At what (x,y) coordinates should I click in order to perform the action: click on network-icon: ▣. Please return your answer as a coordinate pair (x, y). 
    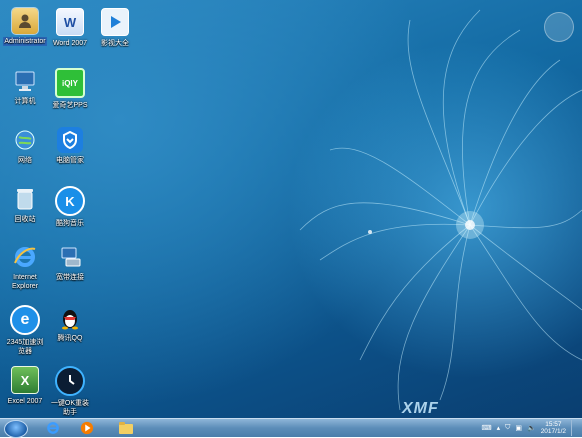
    Looking at the image, I should click on (518, 428).